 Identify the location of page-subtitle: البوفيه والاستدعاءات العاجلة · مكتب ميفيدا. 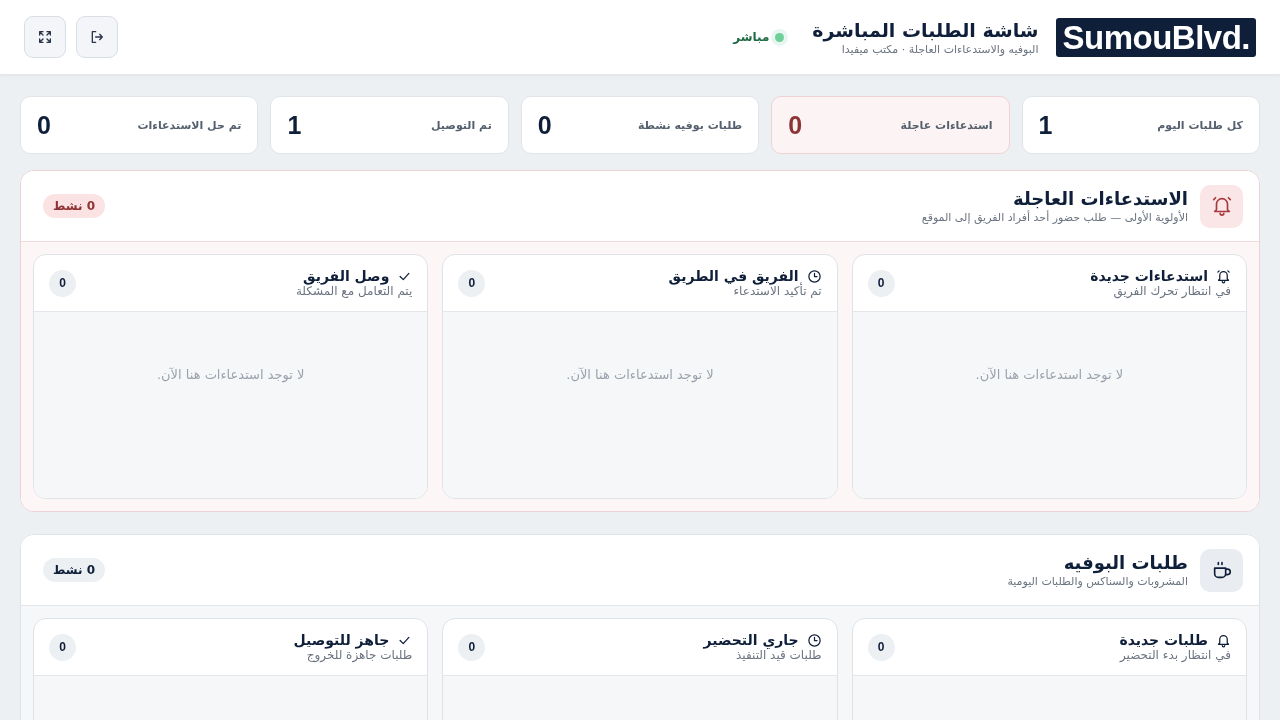
(939, 49).